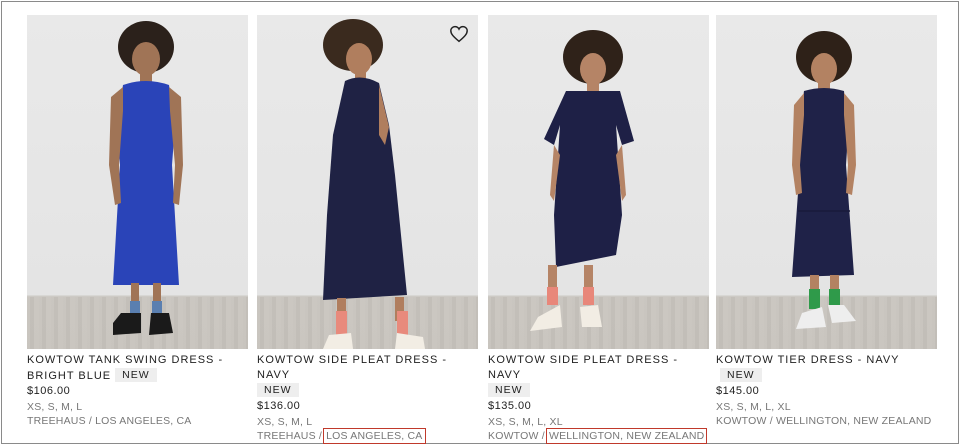  What do you see at coordinates (626, 436) in the screenshot?
I see `store-location-highlighted: WELLINGTON, NEW ZEALAND` at bounding box center [626, 436].